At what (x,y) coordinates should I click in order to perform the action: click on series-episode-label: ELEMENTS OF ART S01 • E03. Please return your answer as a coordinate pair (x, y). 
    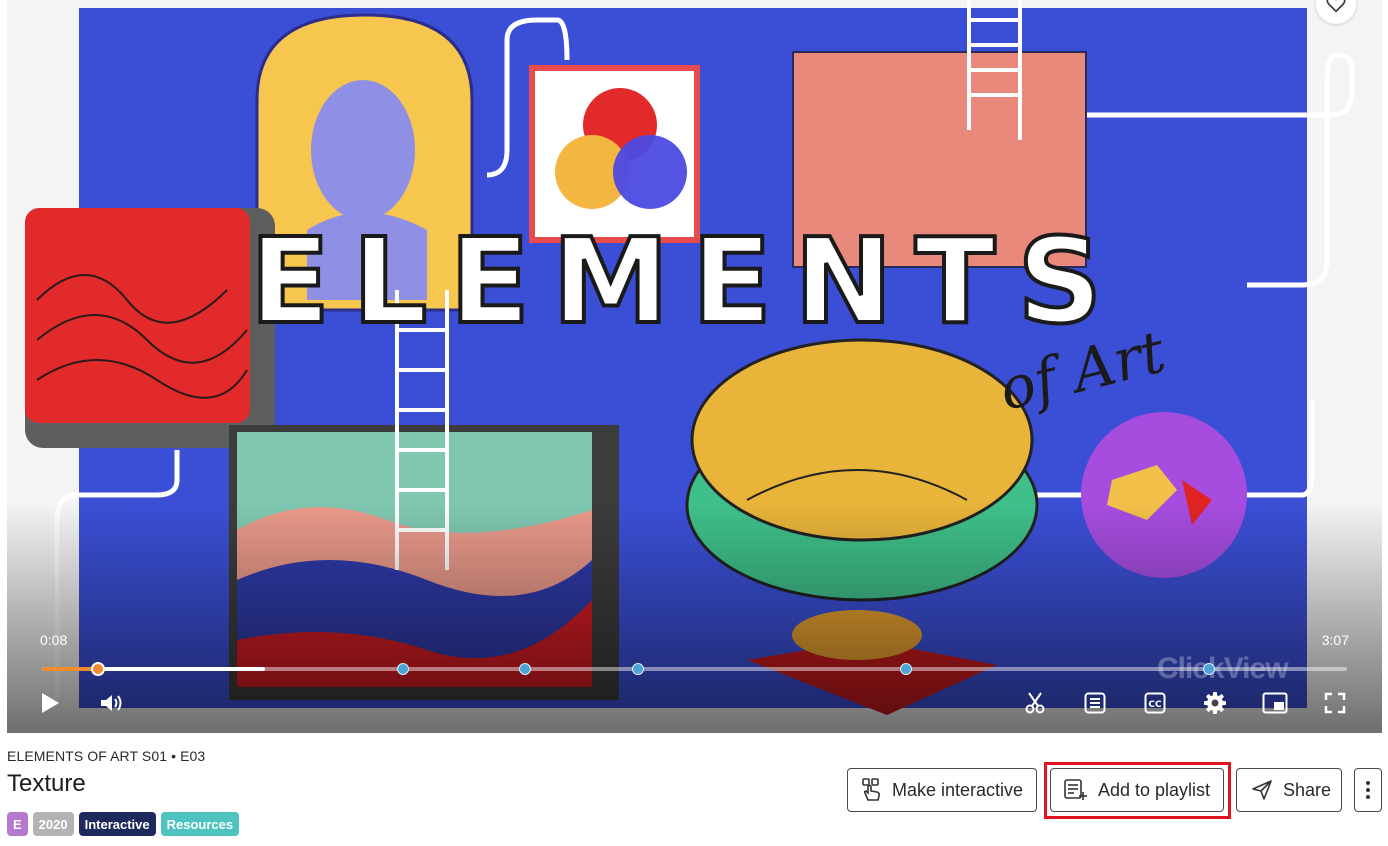
    Looking at the image, I should click on (106, 756).